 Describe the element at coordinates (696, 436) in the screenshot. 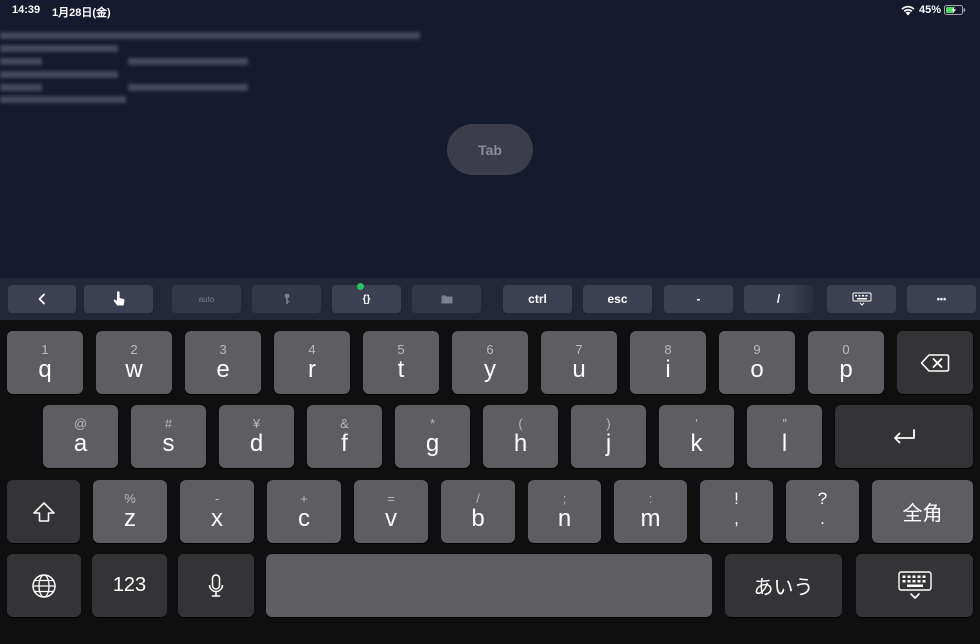

I see `key-k: ′ k` at that location.